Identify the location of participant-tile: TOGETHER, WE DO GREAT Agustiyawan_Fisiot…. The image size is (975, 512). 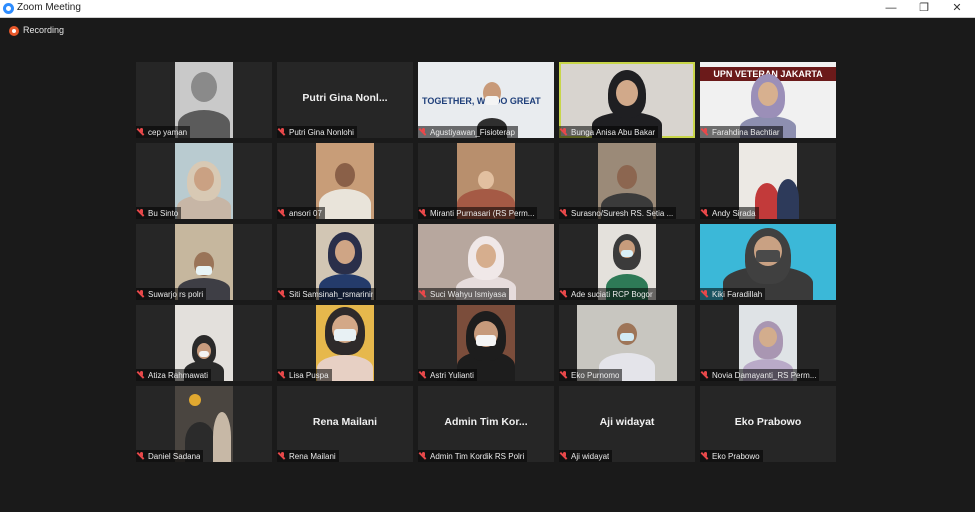
(486, 100).